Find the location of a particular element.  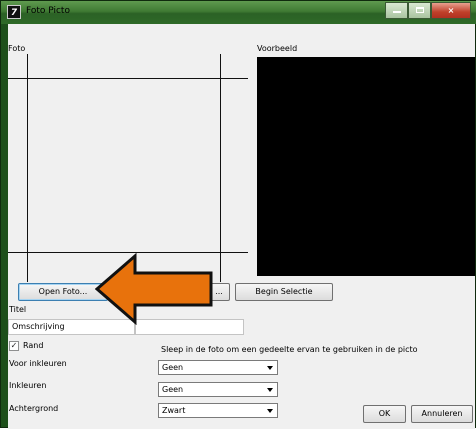

window-controls: × is located at coordinates (428, 10).